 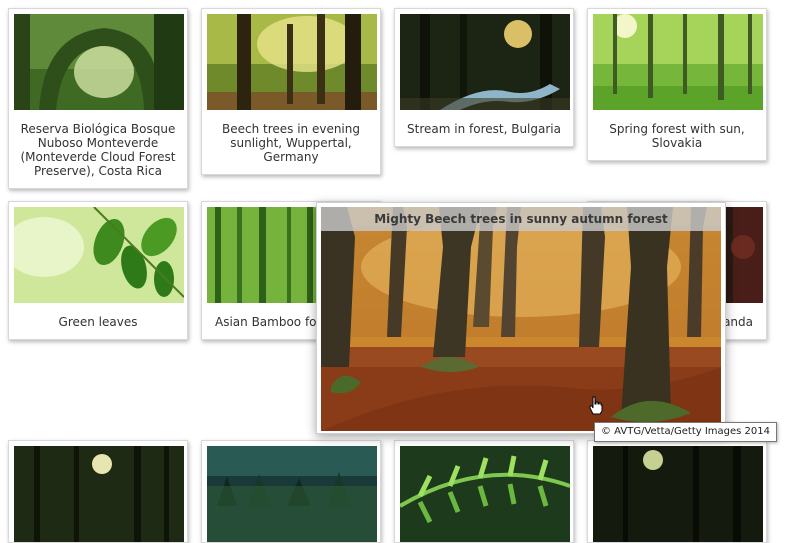 I want to click on hand-pointer-icon, so click(x=596, y=408).